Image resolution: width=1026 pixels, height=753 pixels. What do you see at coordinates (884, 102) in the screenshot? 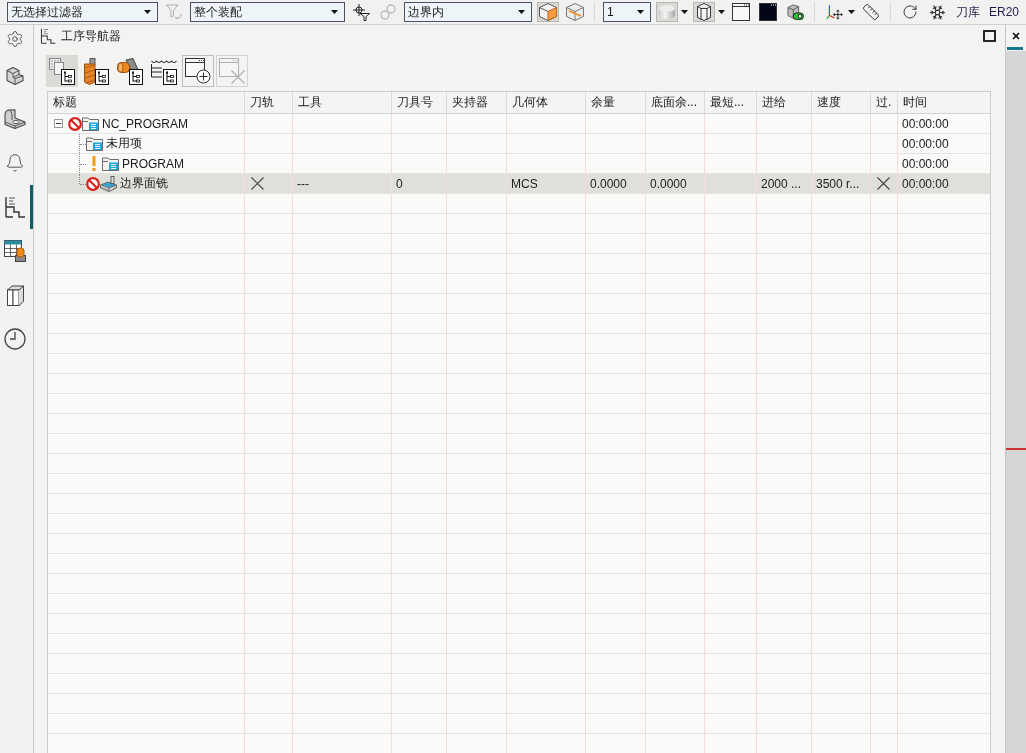
I see `column-header: 过.` at bounding box center [884, 102].